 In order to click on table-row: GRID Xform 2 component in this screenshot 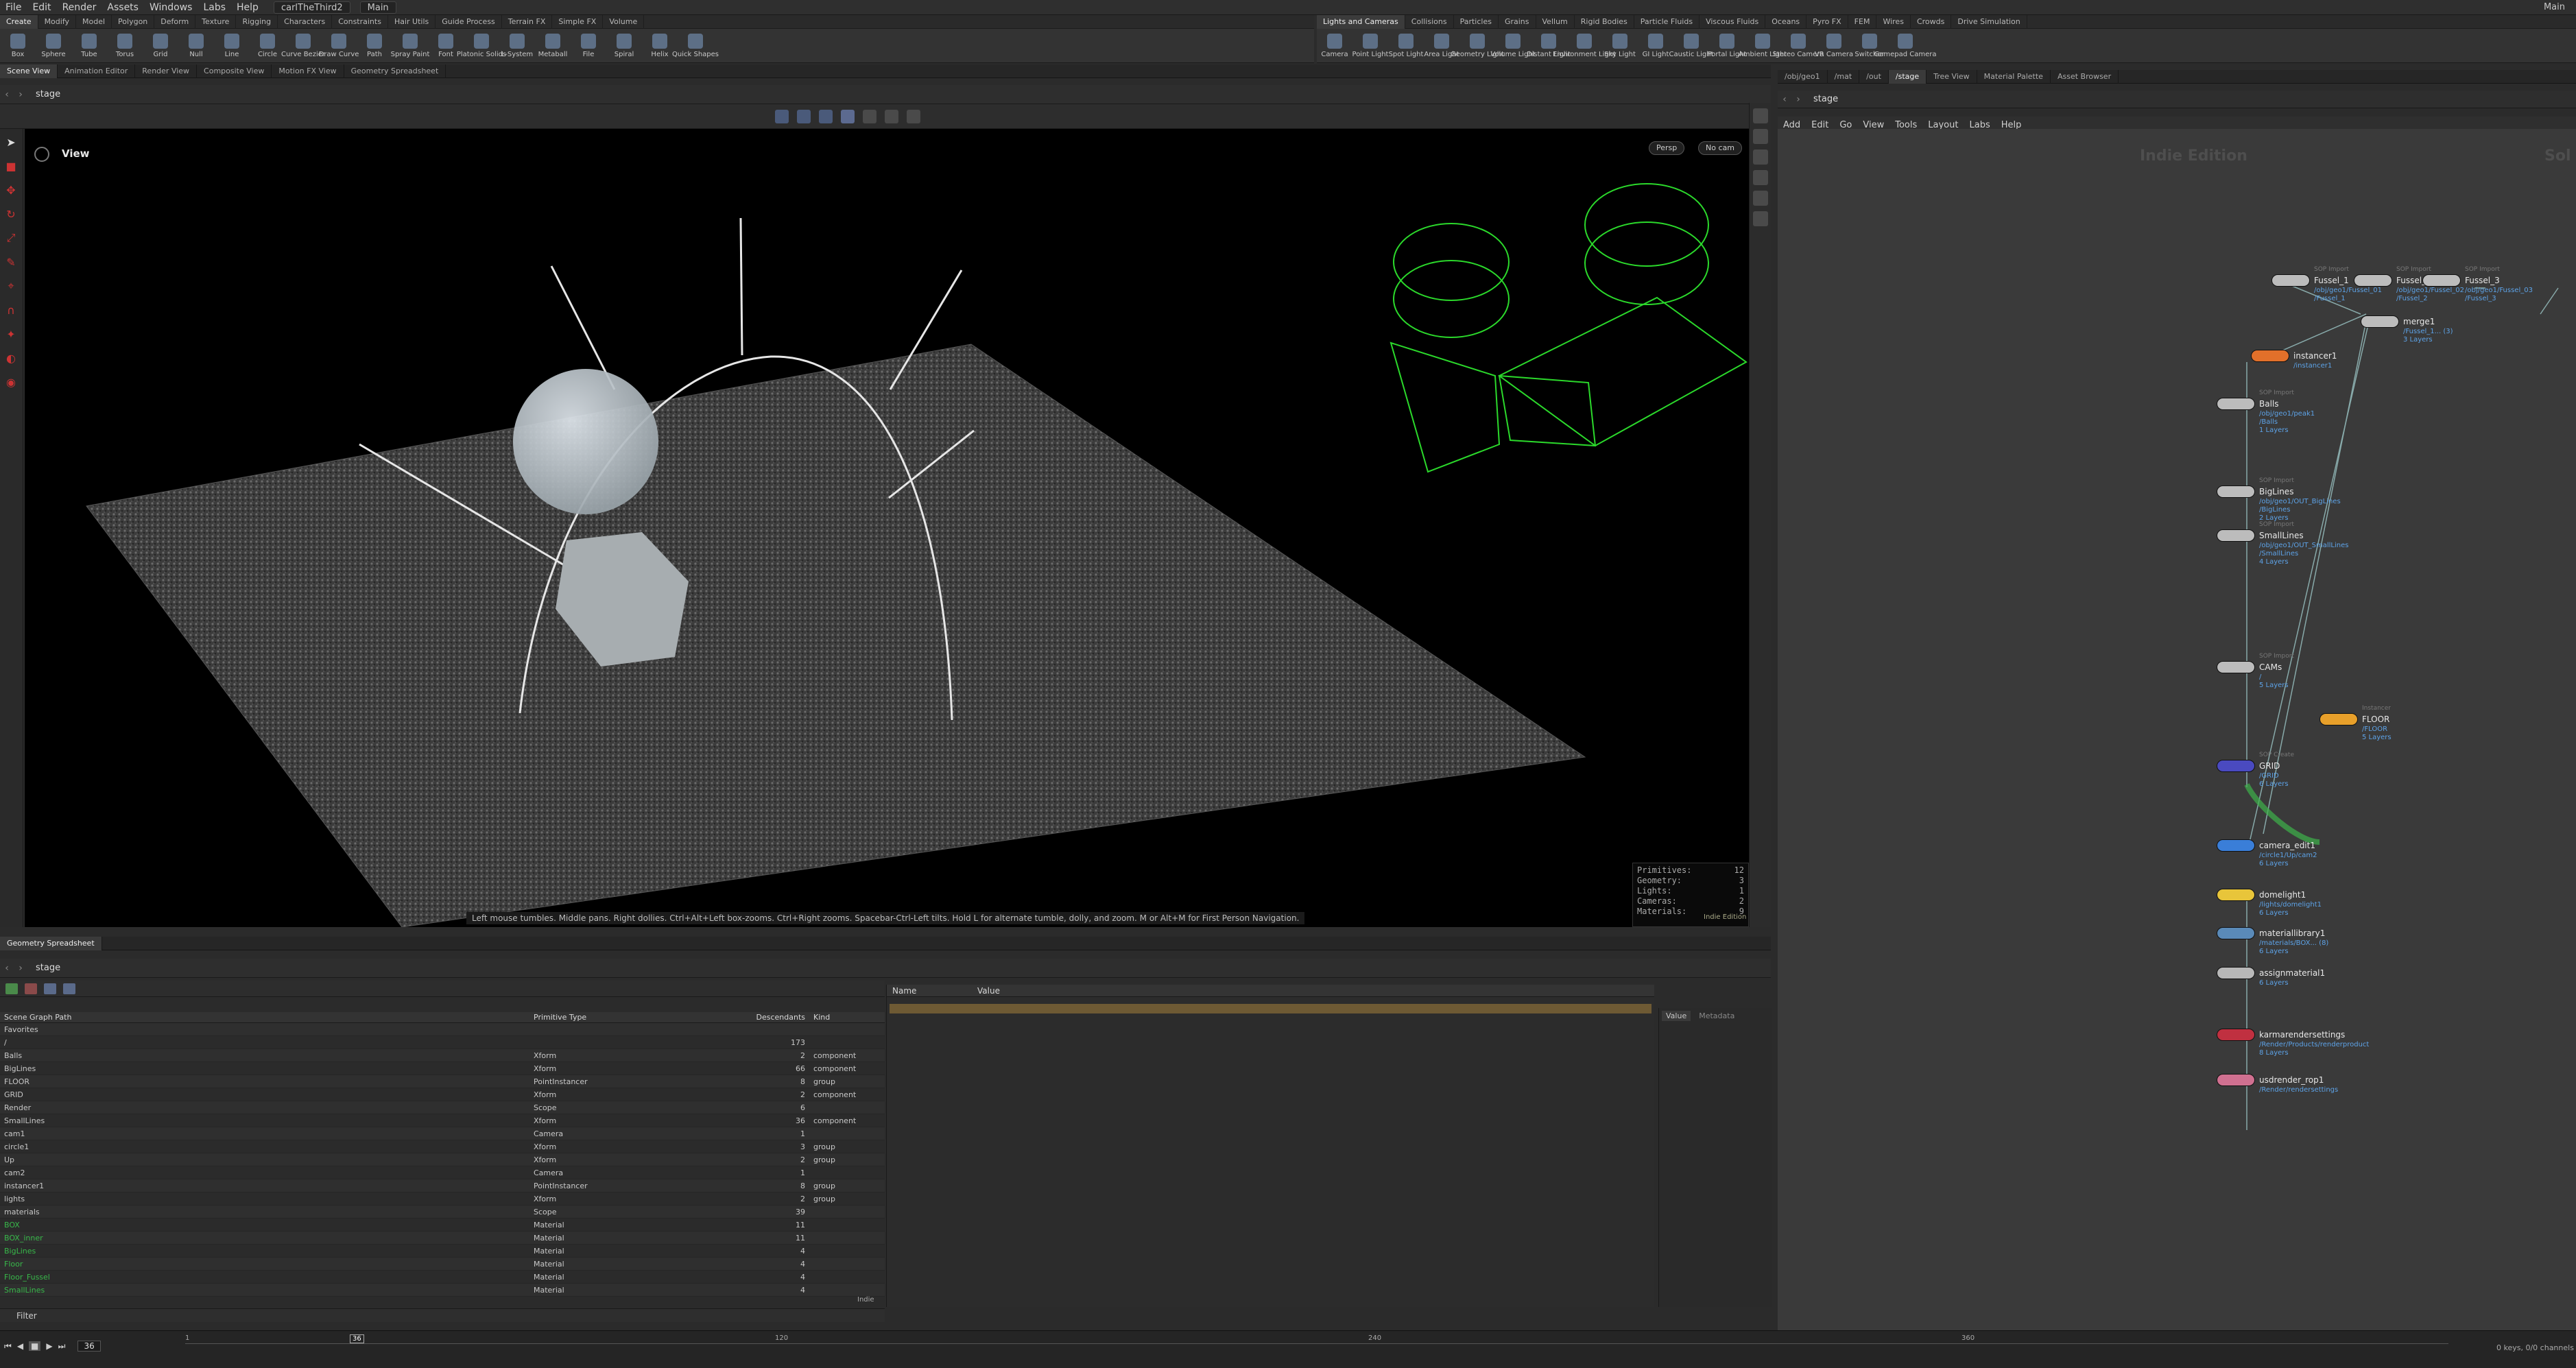, I will do `click(442, 1094)`.